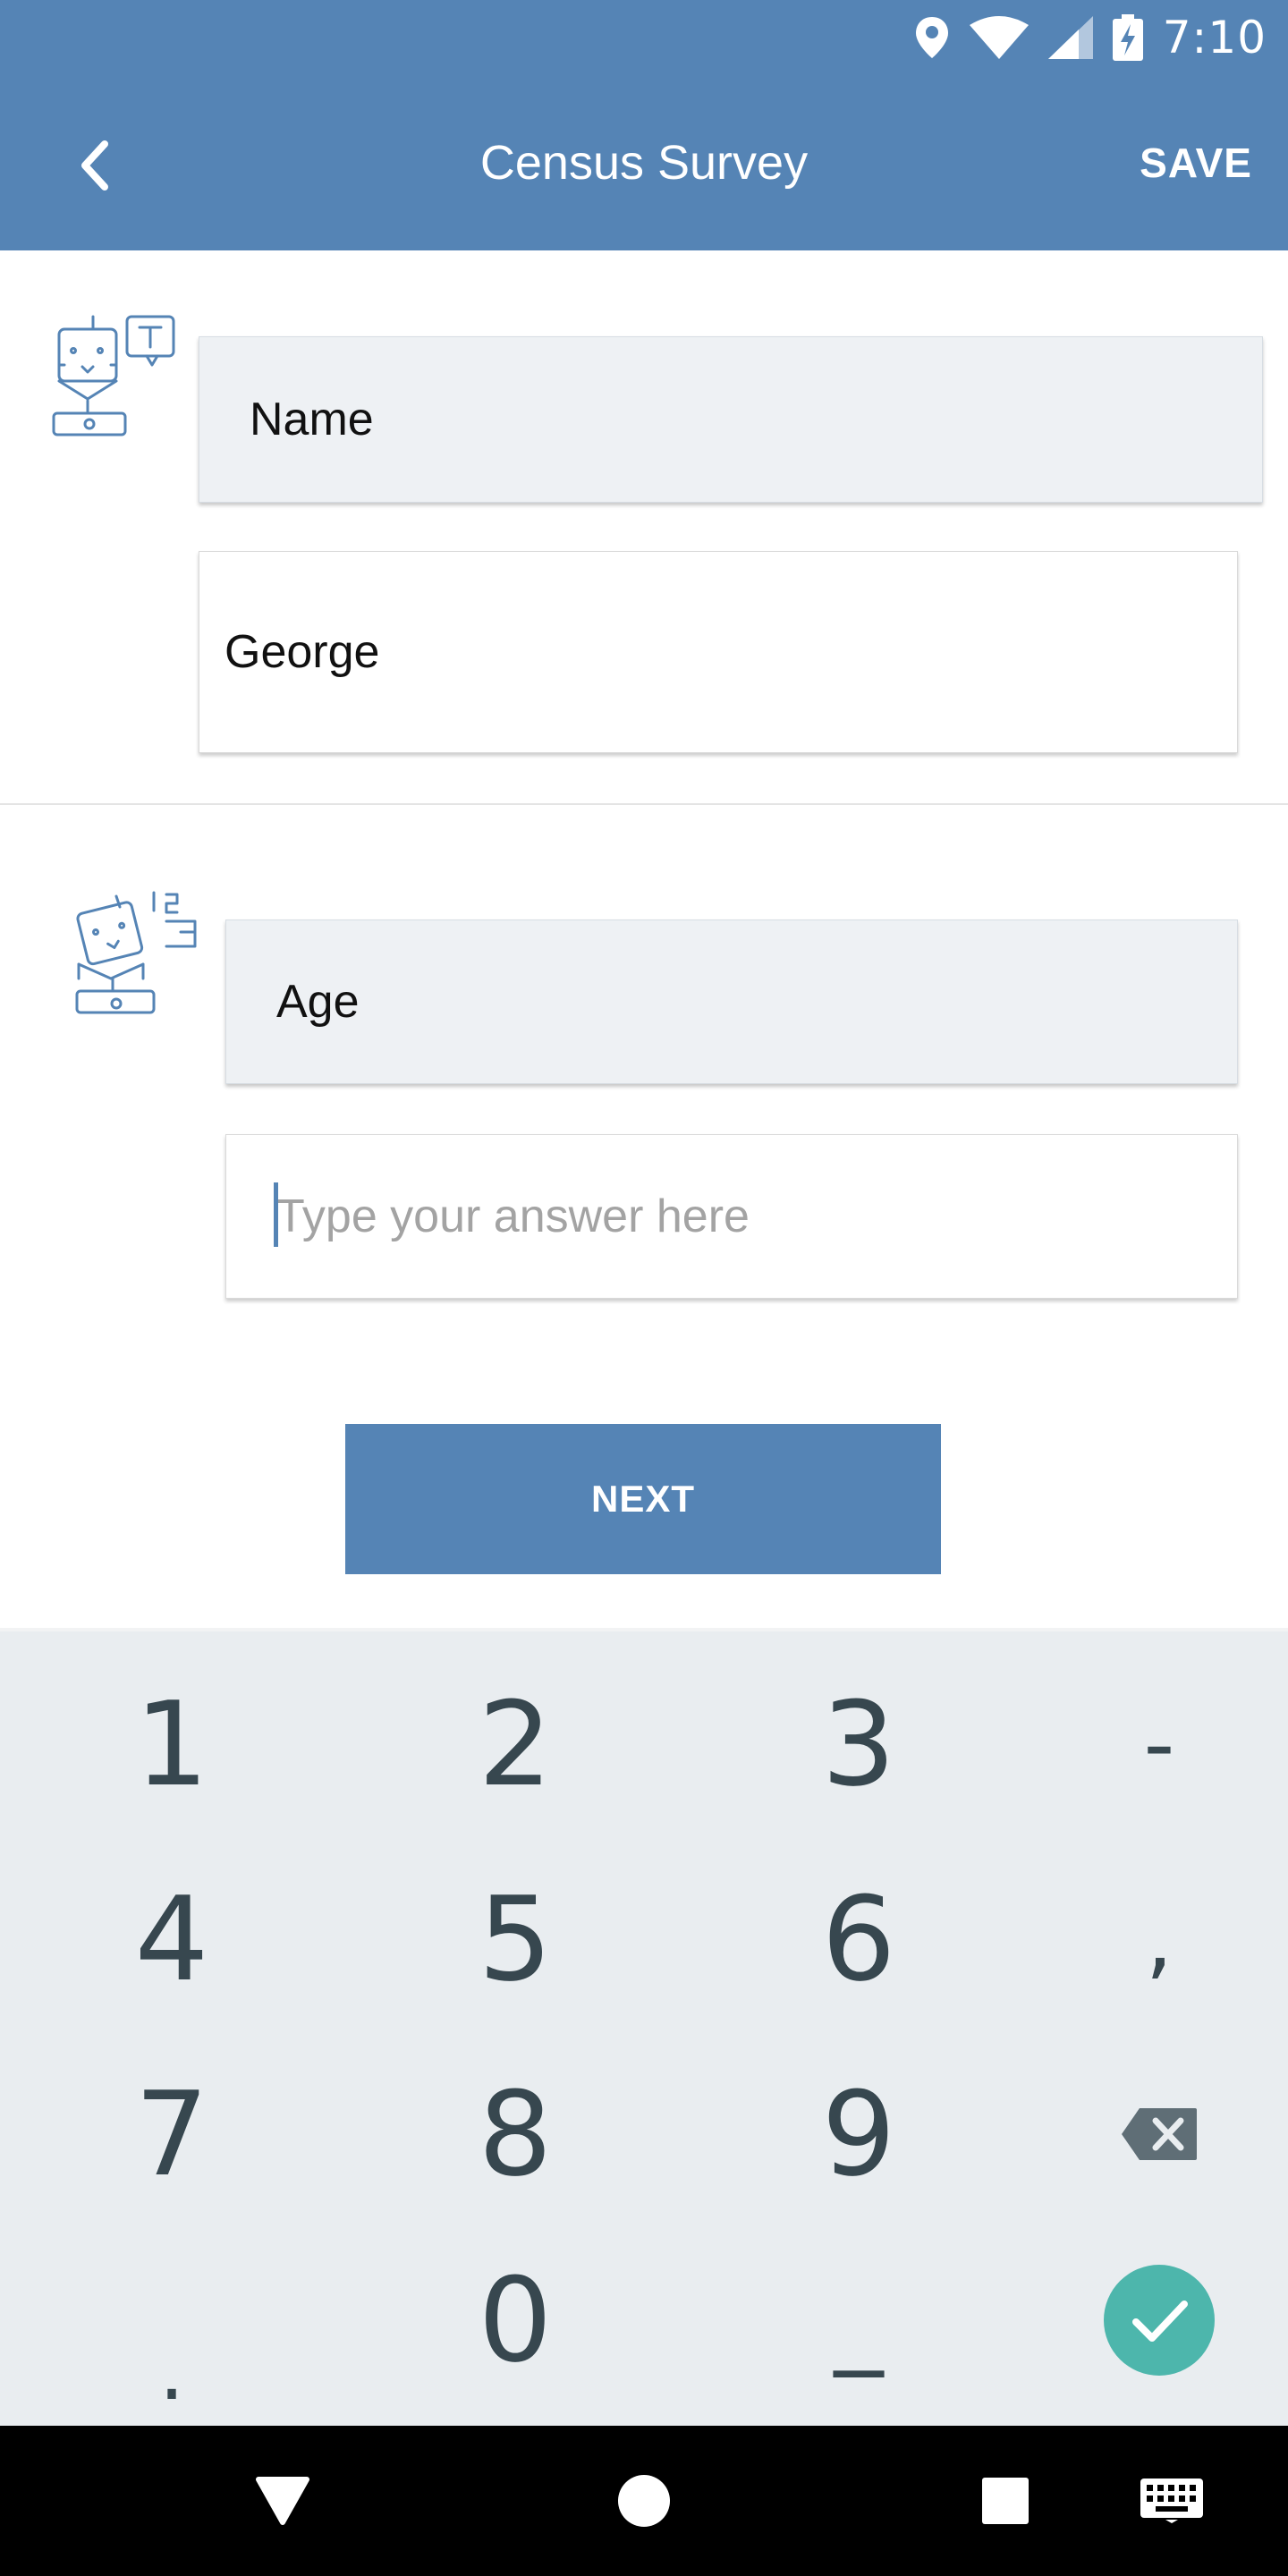  I want to click on age-answer-input, so click(731, 1216).